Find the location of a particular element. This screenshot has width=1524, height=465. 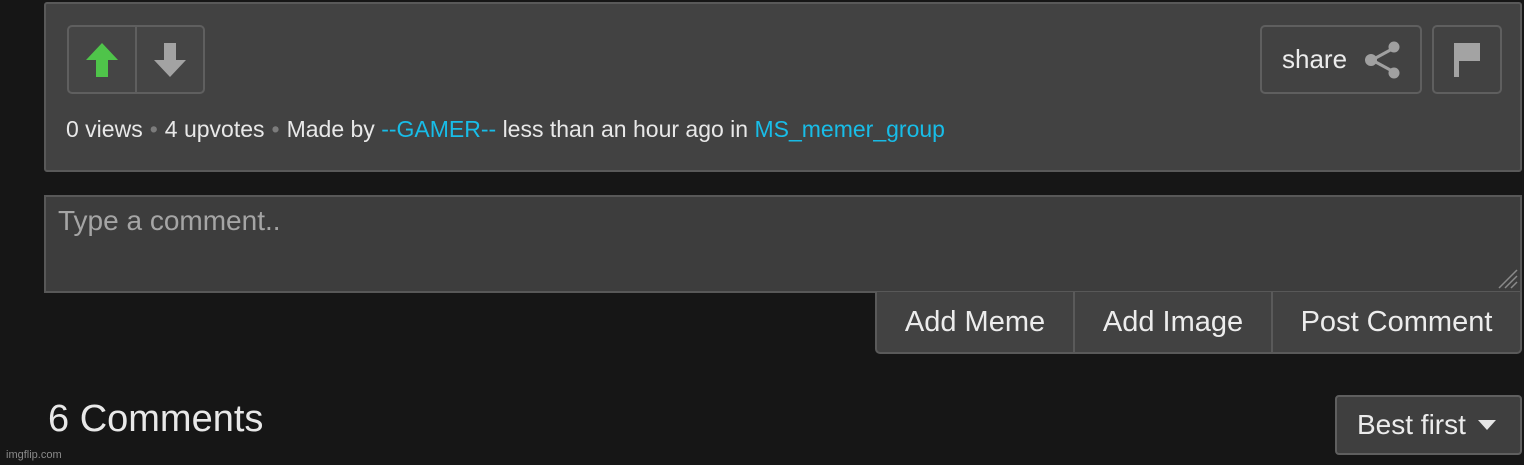

flag-button is located at coordinates (1467, 59).